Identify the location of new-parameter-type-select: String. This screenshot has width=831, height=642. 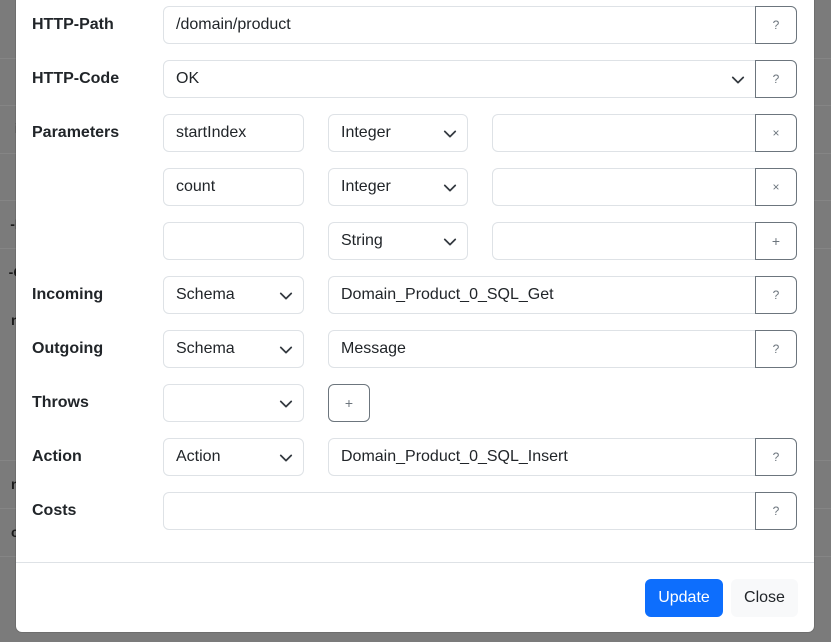
(398, 241).